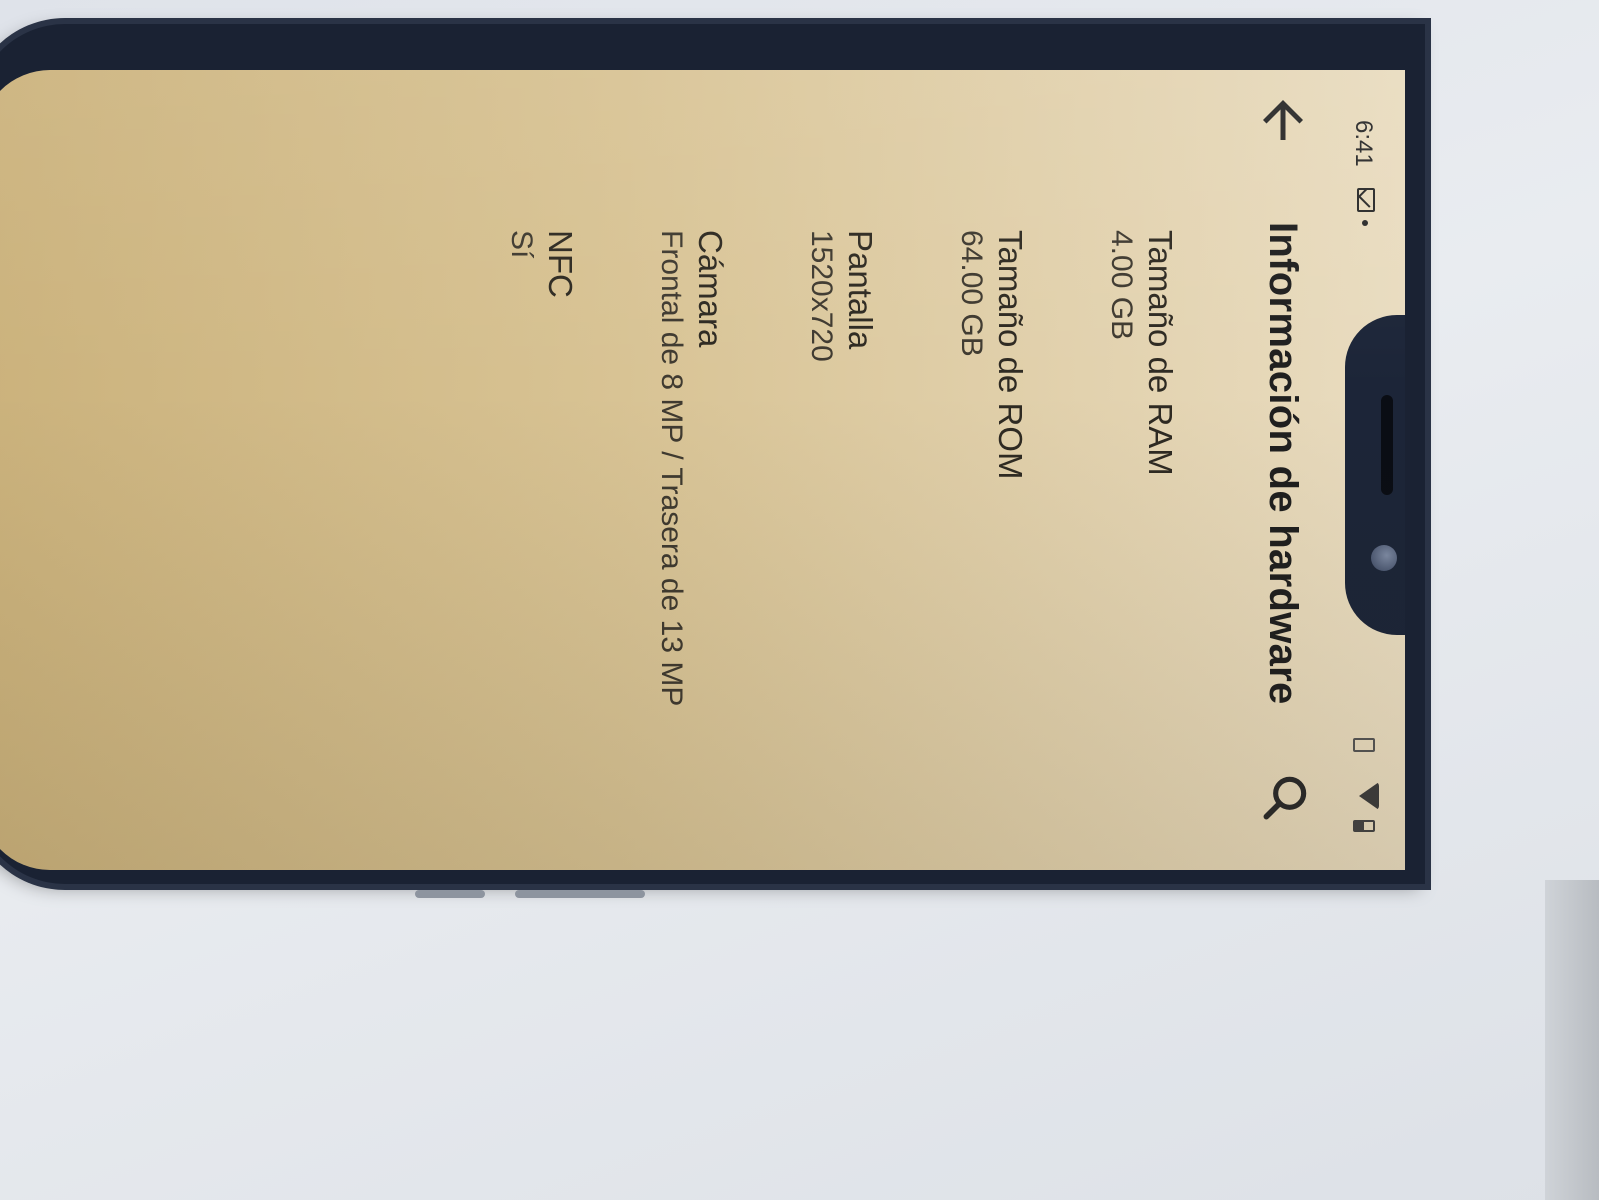 The height and width of the screenshot is (1200, 1599). Describe the element at coordinates (1366, 200) in the screenshot. I see `gmail-icon` at that location.